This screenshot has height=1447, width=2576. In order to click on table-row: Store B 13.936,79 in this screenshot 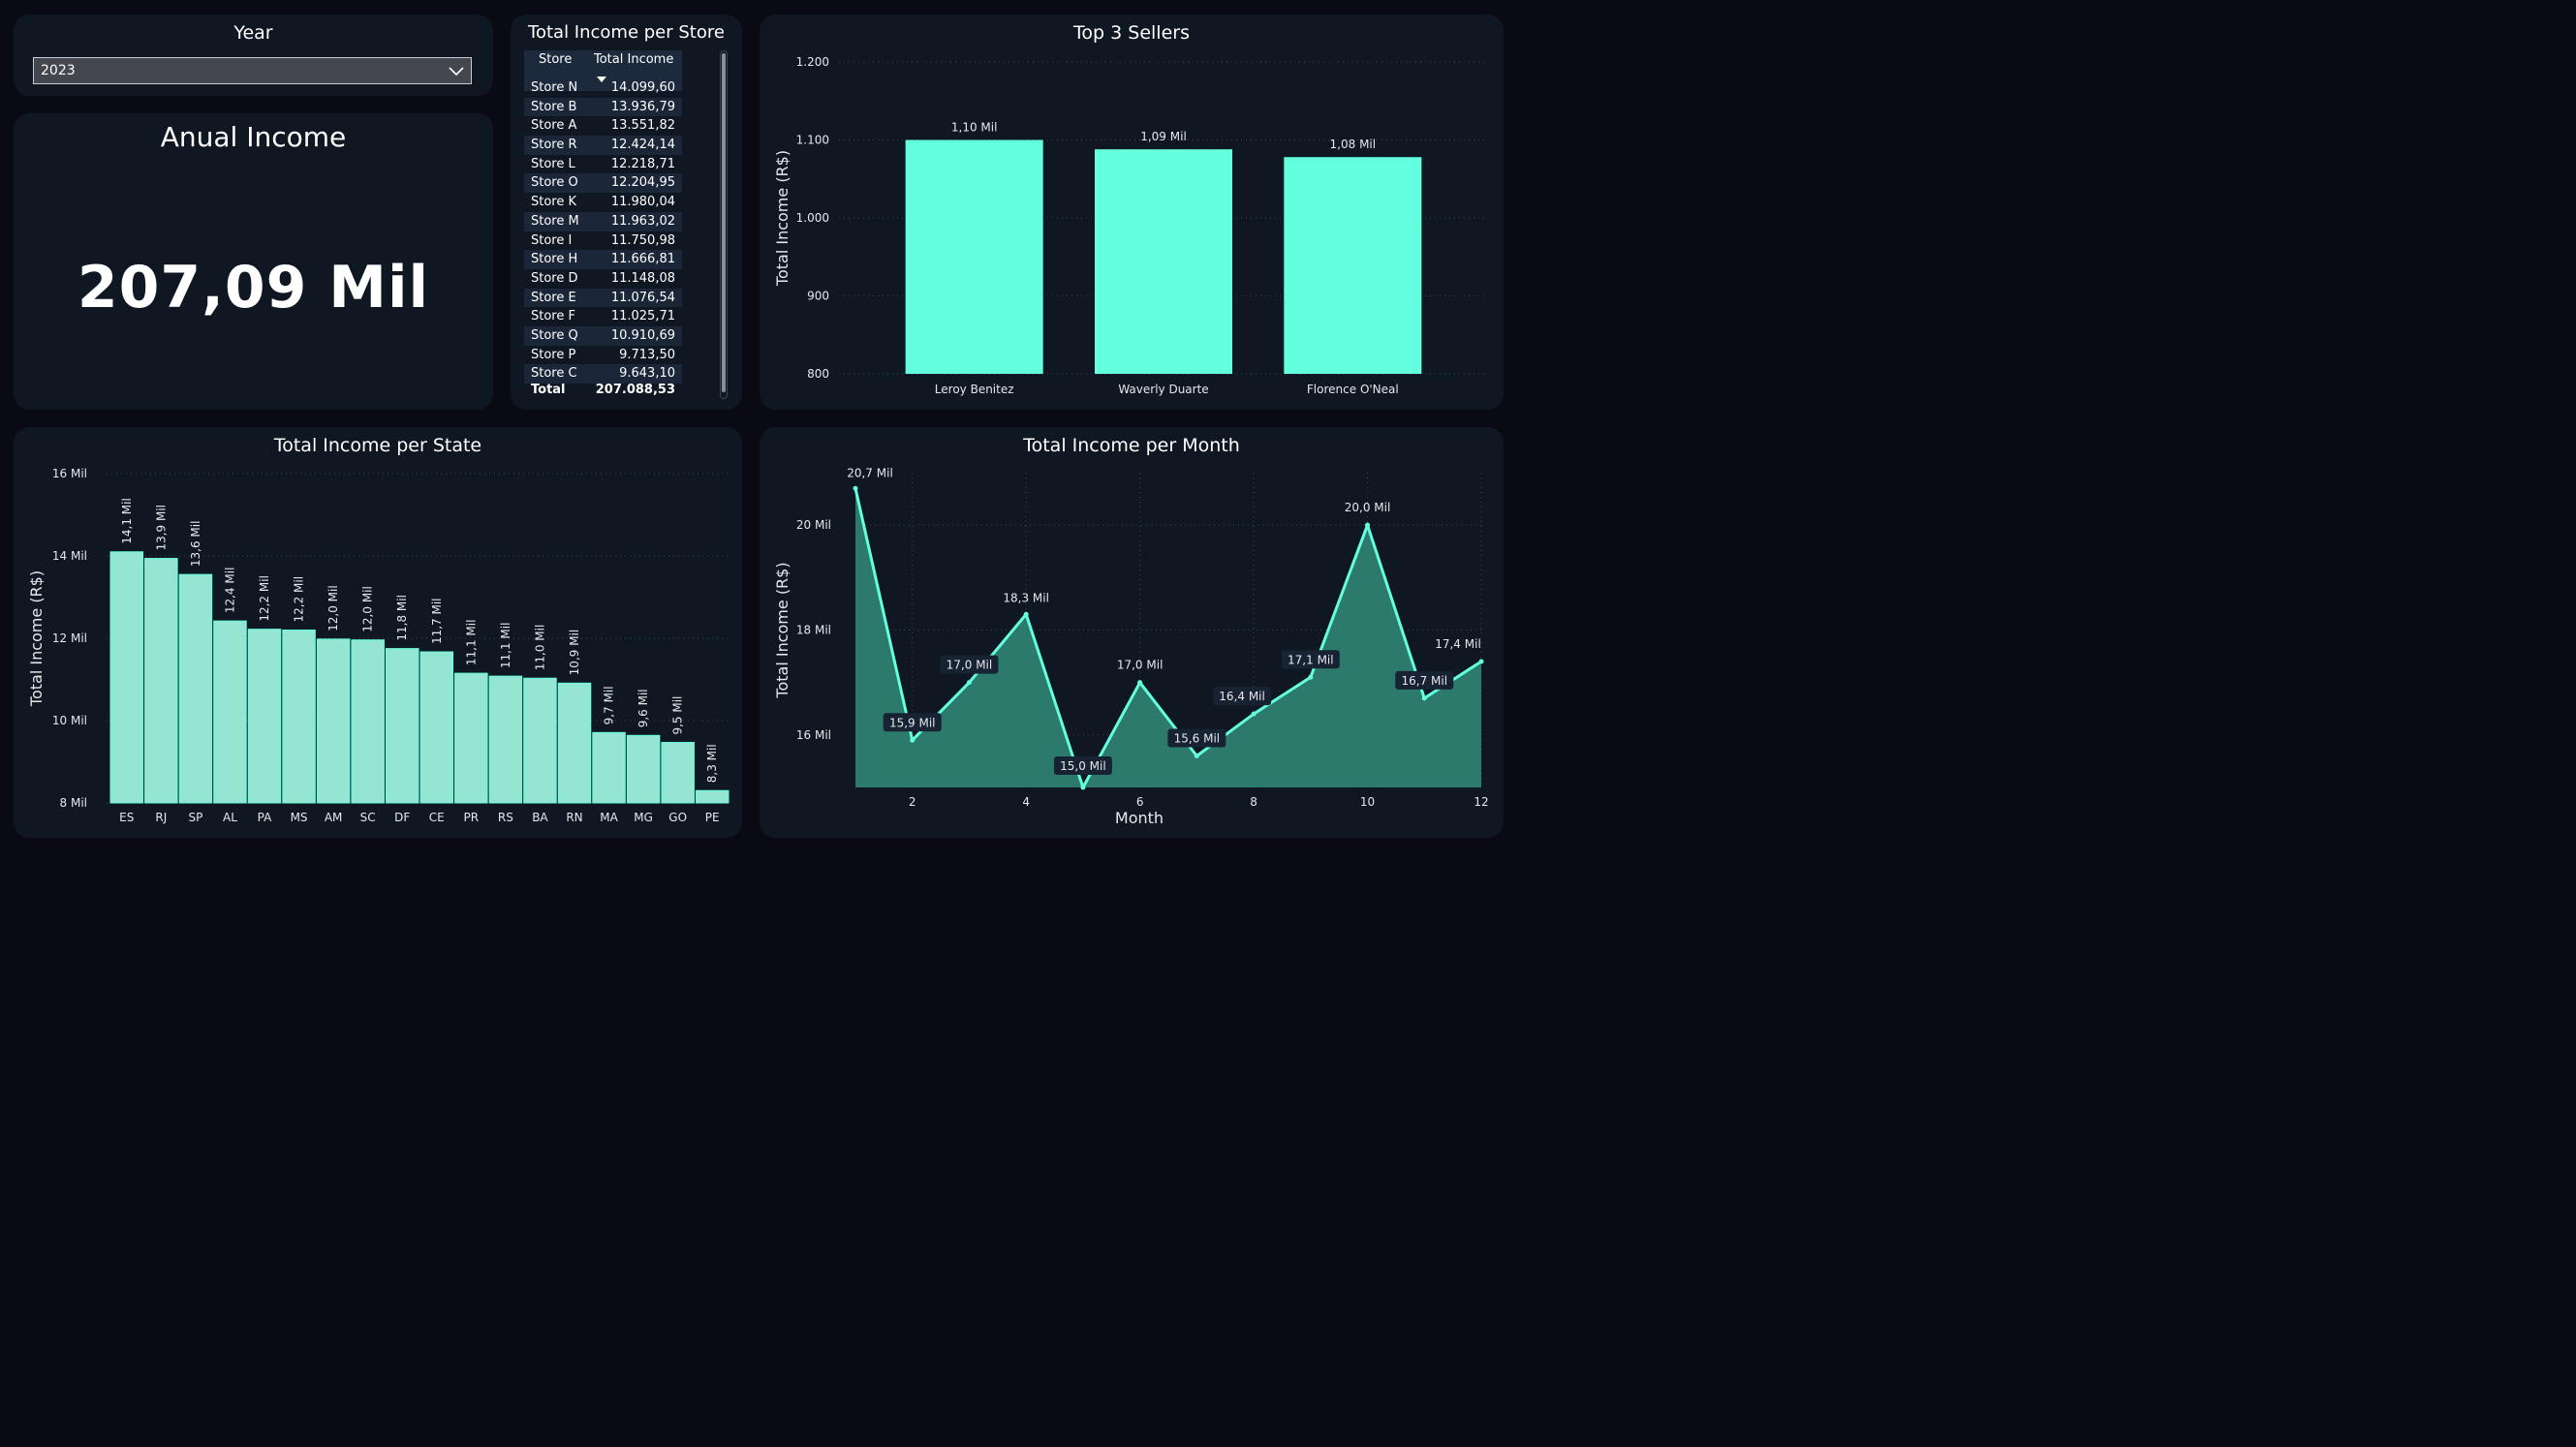, I will do `click(603, 107)`.